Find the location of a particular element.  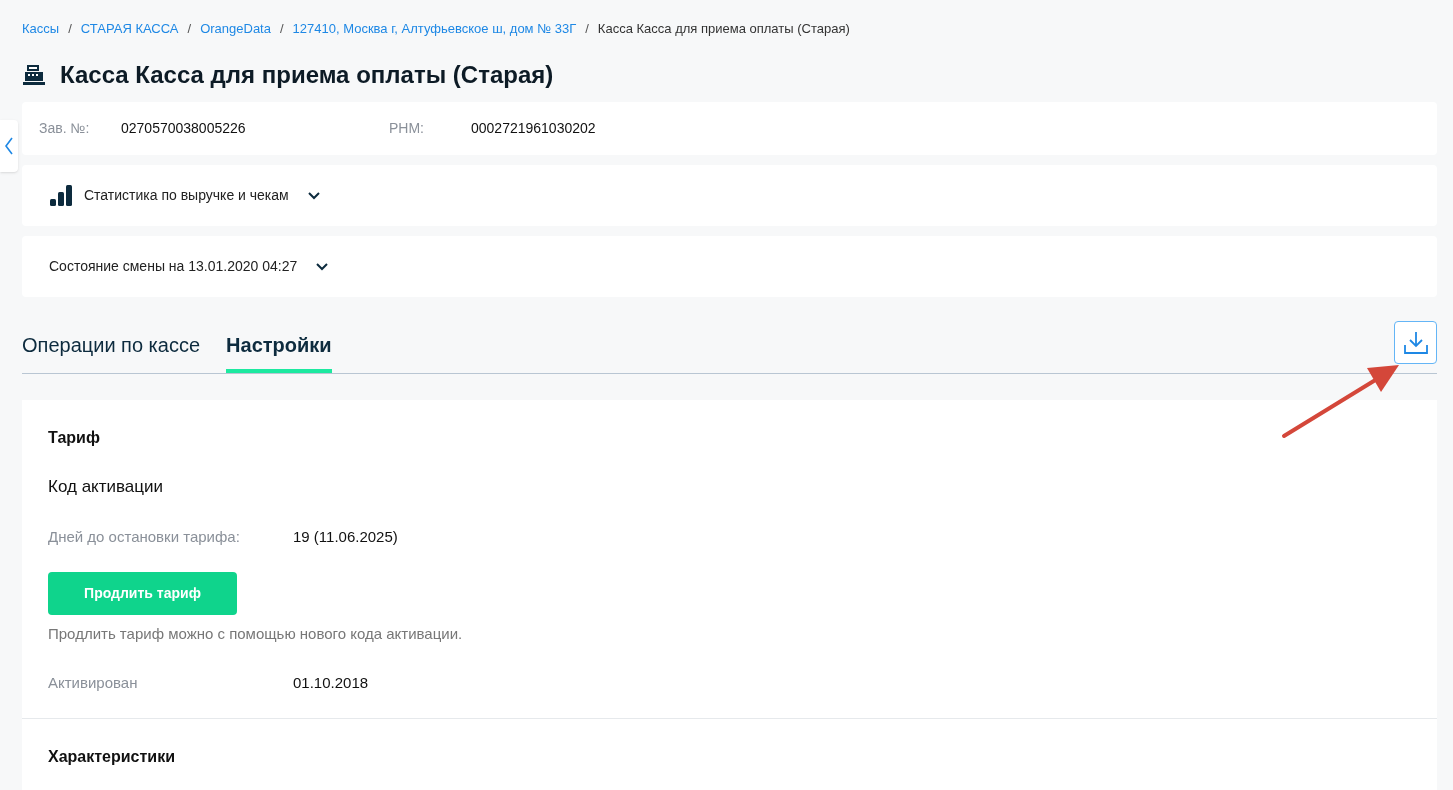

section-heading: Характеристики is located at coordinates (112, 757).